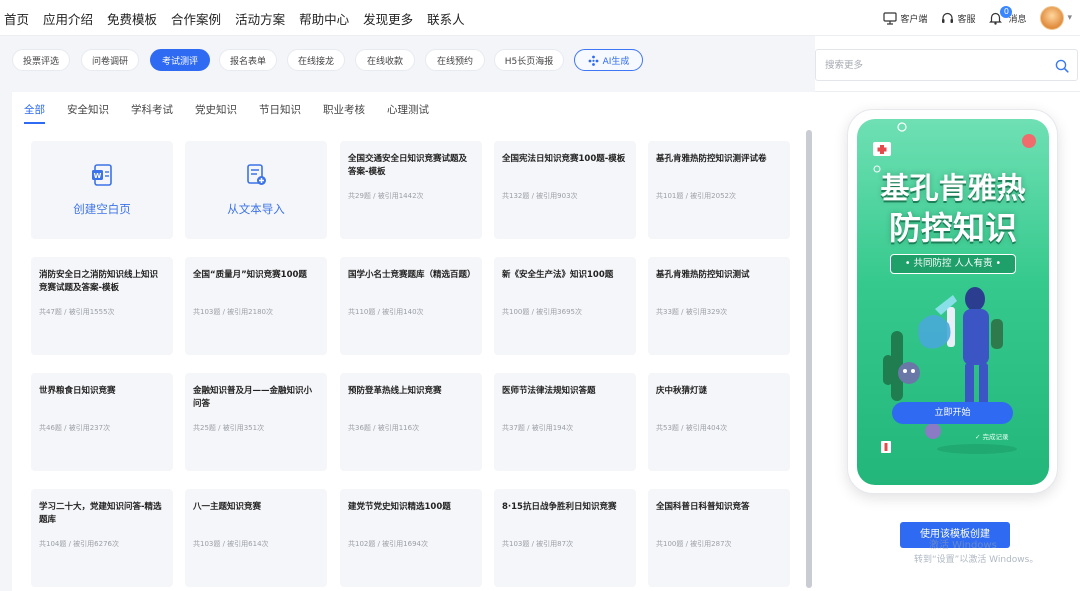  Describe the element at coordinates (549, 391) in the screenshot. I see `template-title: 医师节法律法规知识答题` at that location.